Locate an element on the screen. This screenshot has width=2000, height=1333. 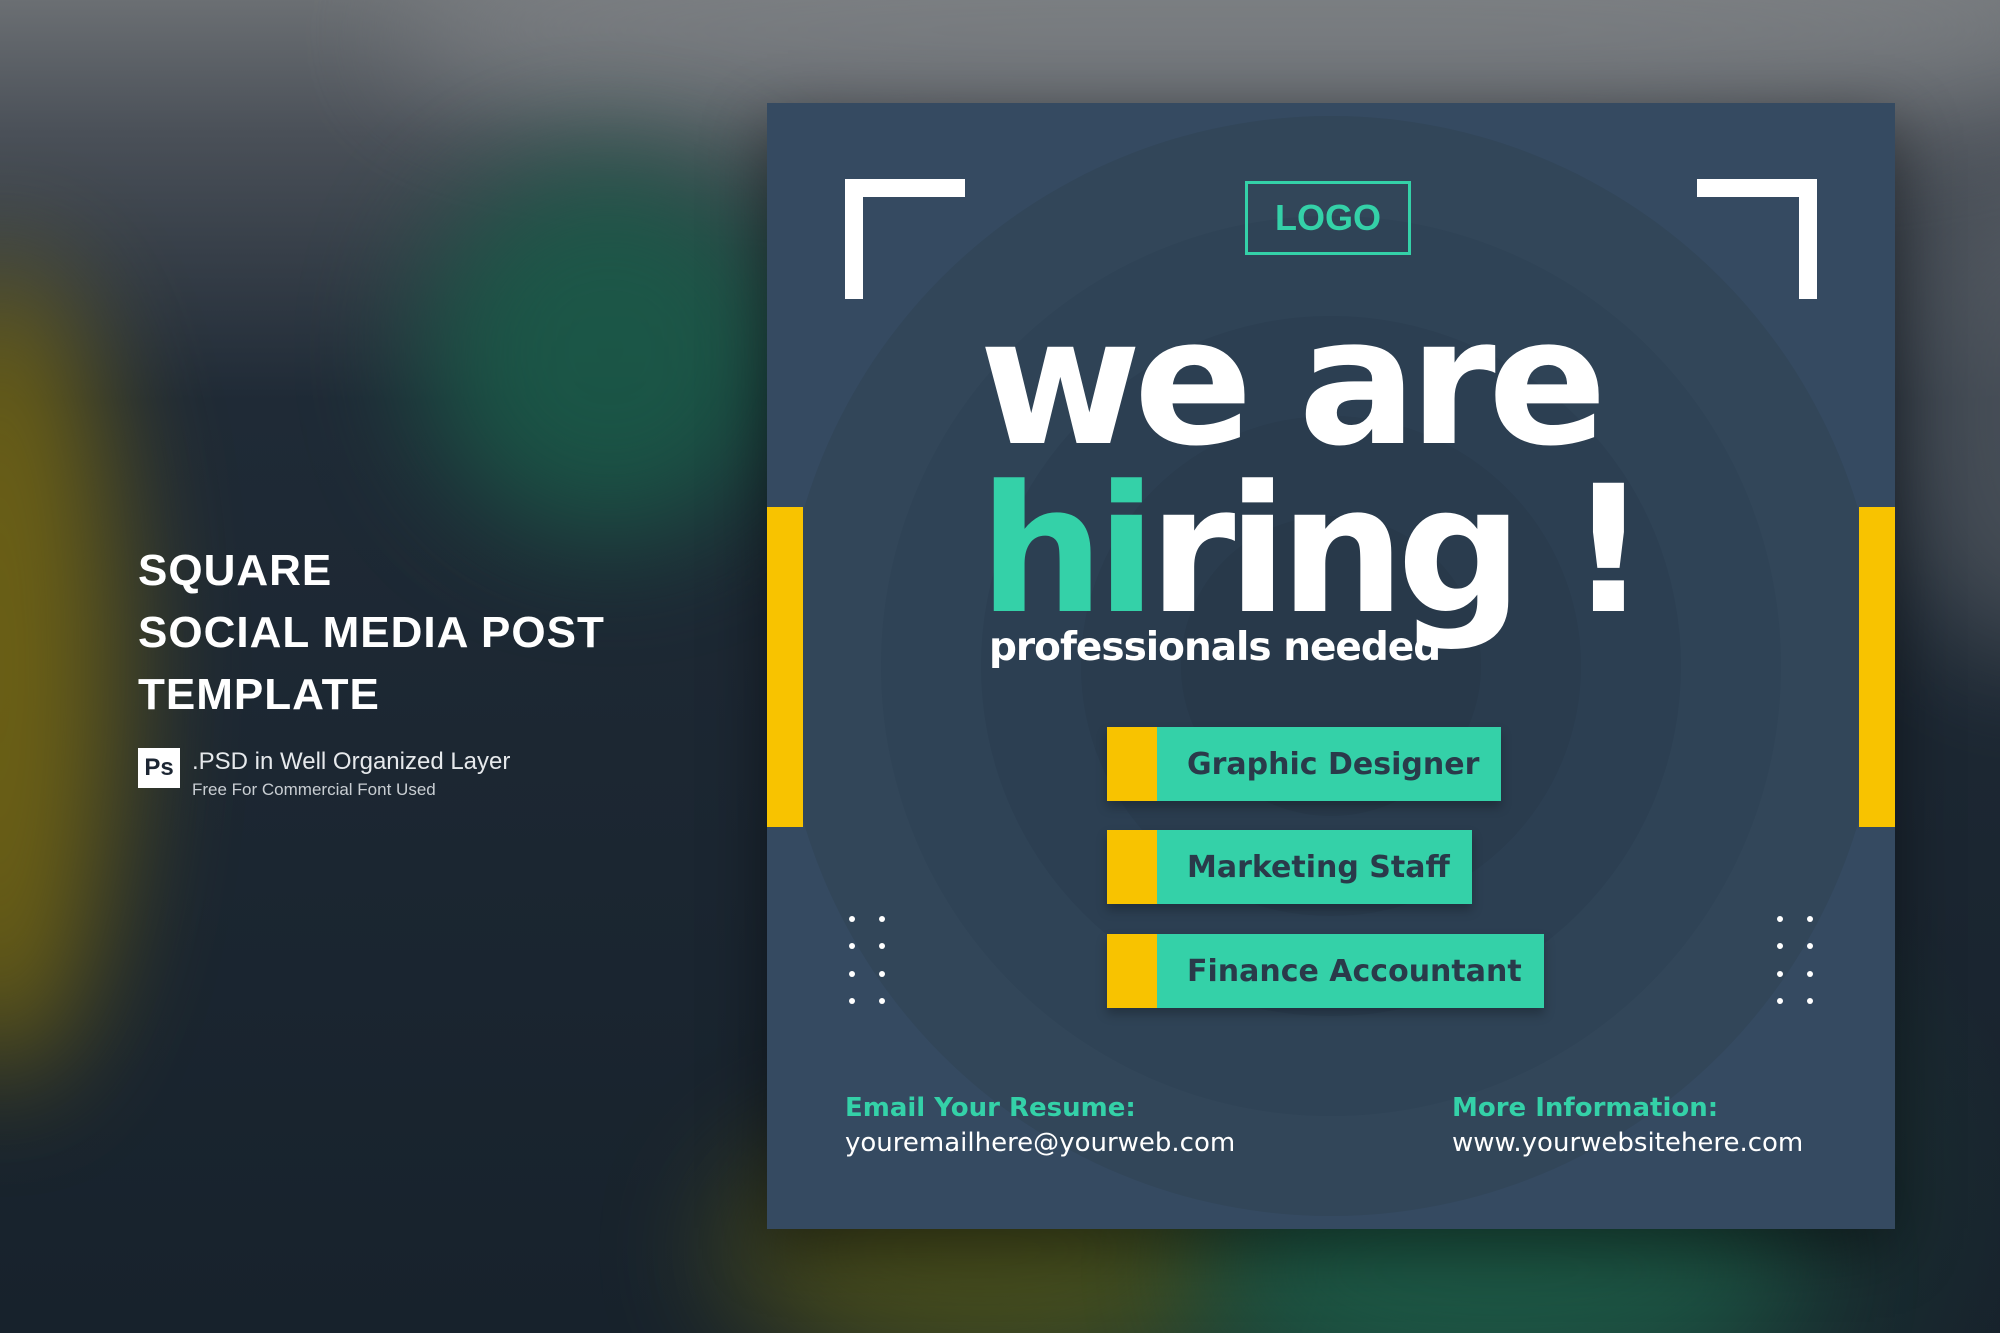
bg-blur-yellow is located at coordinates (60, 670).